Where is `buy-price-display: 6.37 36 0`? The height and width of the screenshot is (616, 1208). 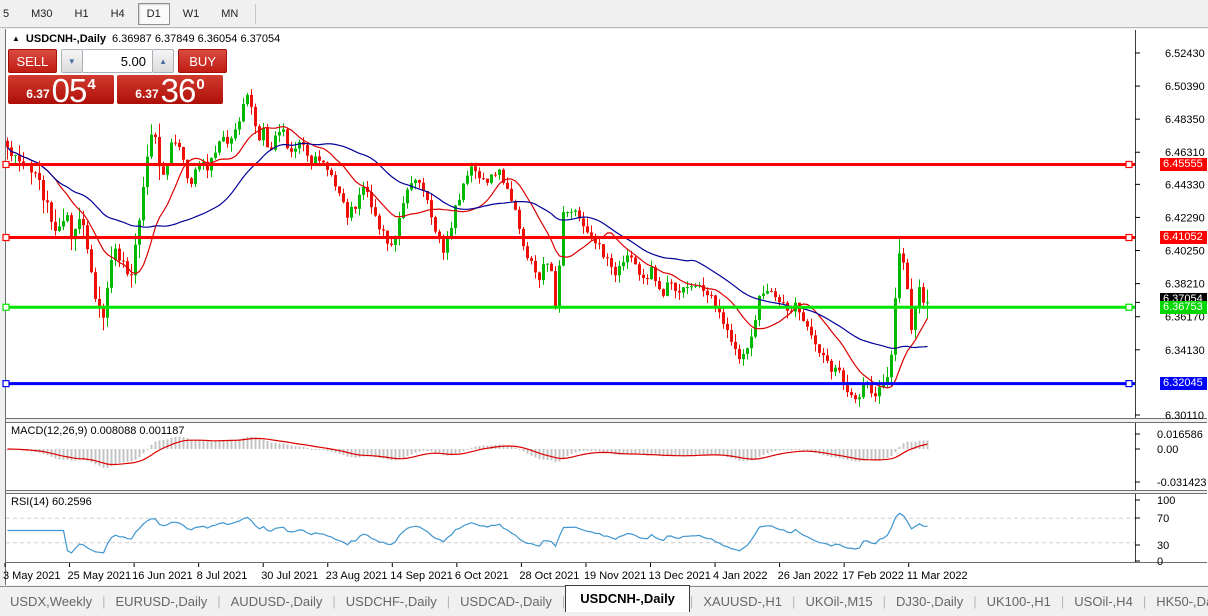
buy-price-display: 6.37 36 0 is located at coordinates (170, 90).